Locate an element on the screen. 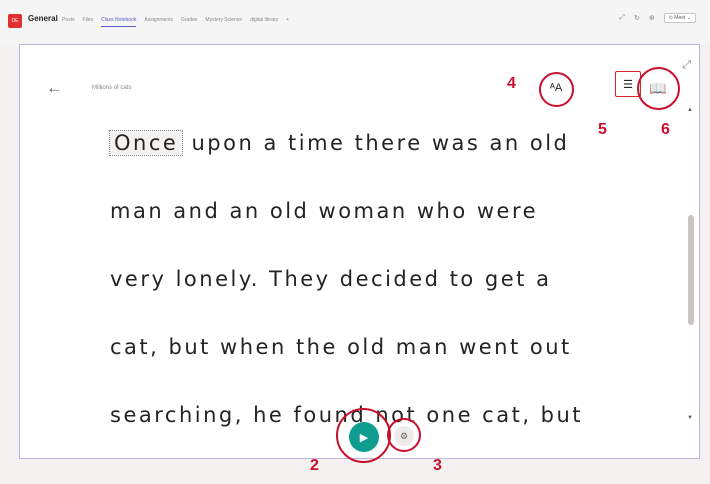 The image size is (710, 484). channel-name: General is located at coordinates (43, 18).